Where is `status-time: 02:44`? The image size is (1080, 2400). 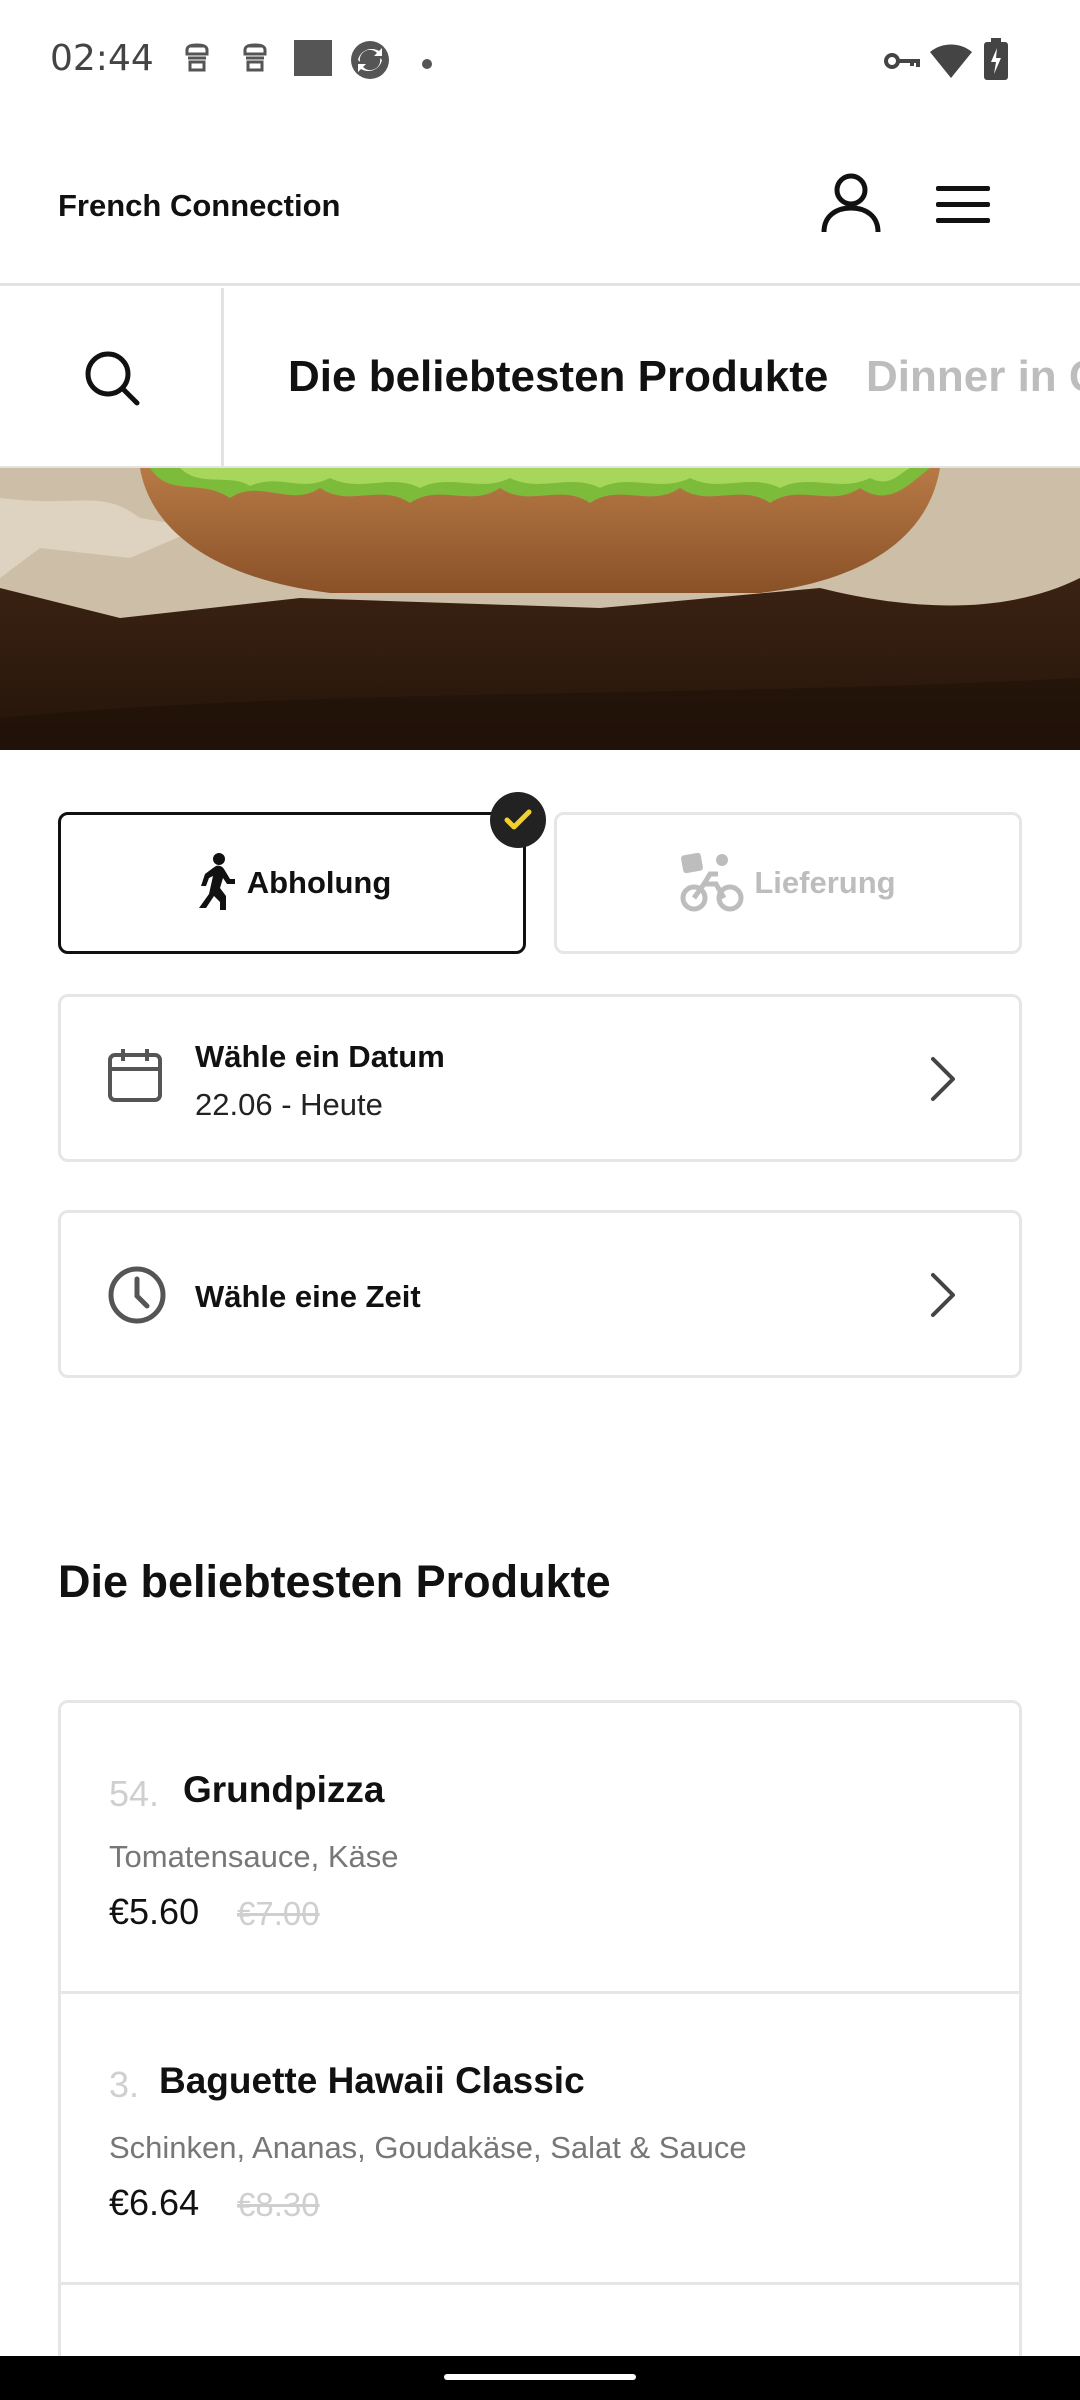 status-time: 02:44 is located at coordinates (102, 58).